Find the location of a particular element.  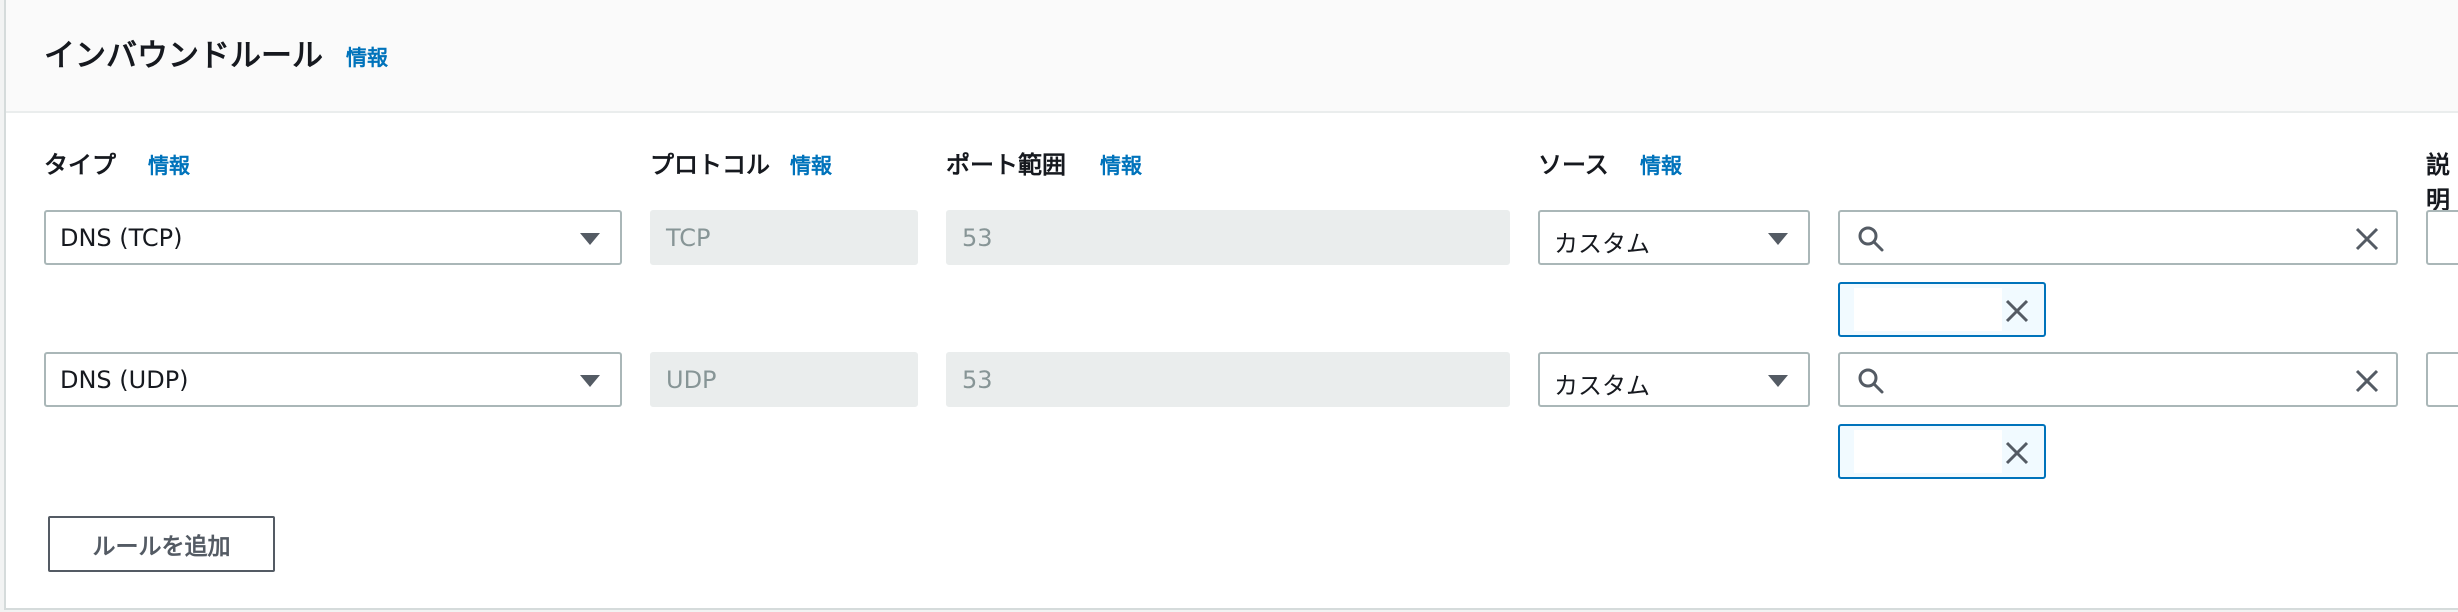

type-select: DNS (TCP) is located at coordinates (333, 237).